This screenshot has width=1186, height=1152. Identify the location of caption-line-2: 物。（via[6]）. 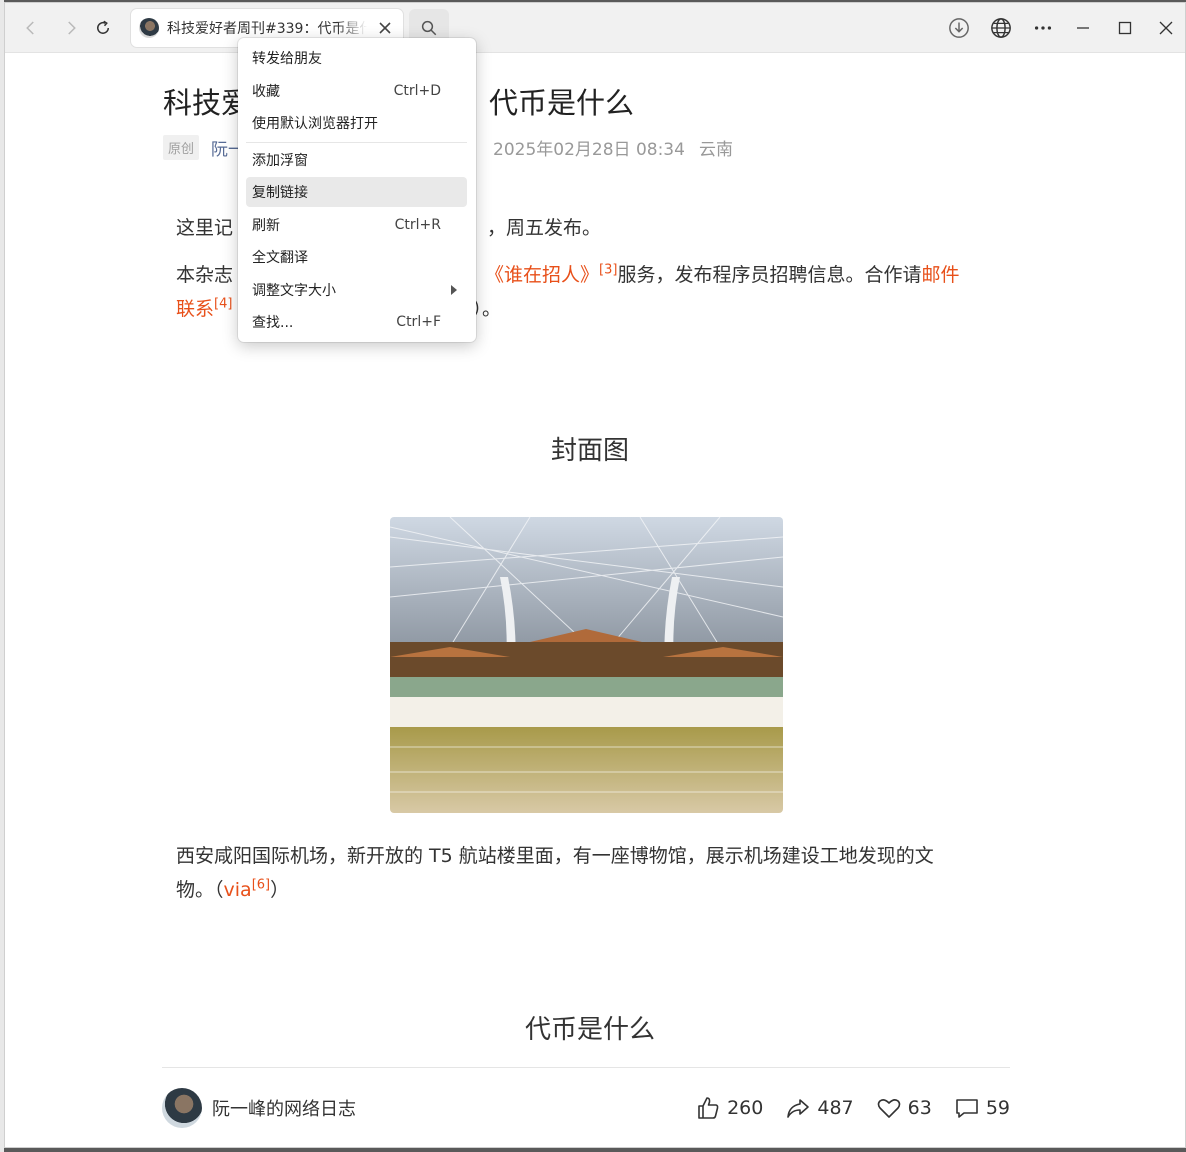
(586, 890).